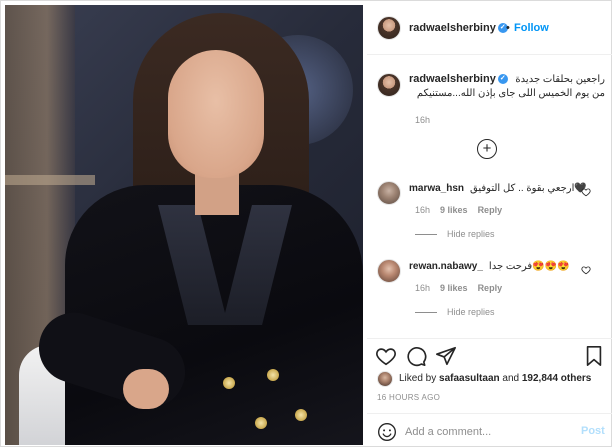 Image resolution: width=612 pixels, height=447 pixels. What do you see at coordinates (510, 378) in the screenshot?
I see `likes-middle: and` at bounding box center [510, 378].